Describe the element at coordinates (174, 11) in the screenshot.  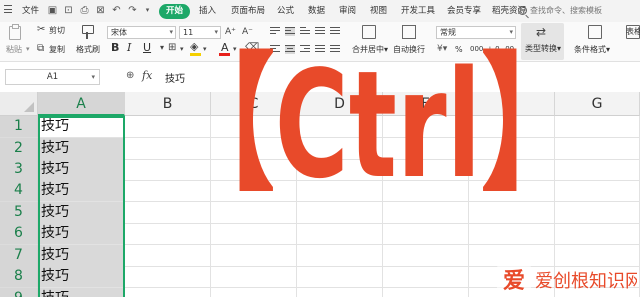
I see `tab-start: 开始` at that location.